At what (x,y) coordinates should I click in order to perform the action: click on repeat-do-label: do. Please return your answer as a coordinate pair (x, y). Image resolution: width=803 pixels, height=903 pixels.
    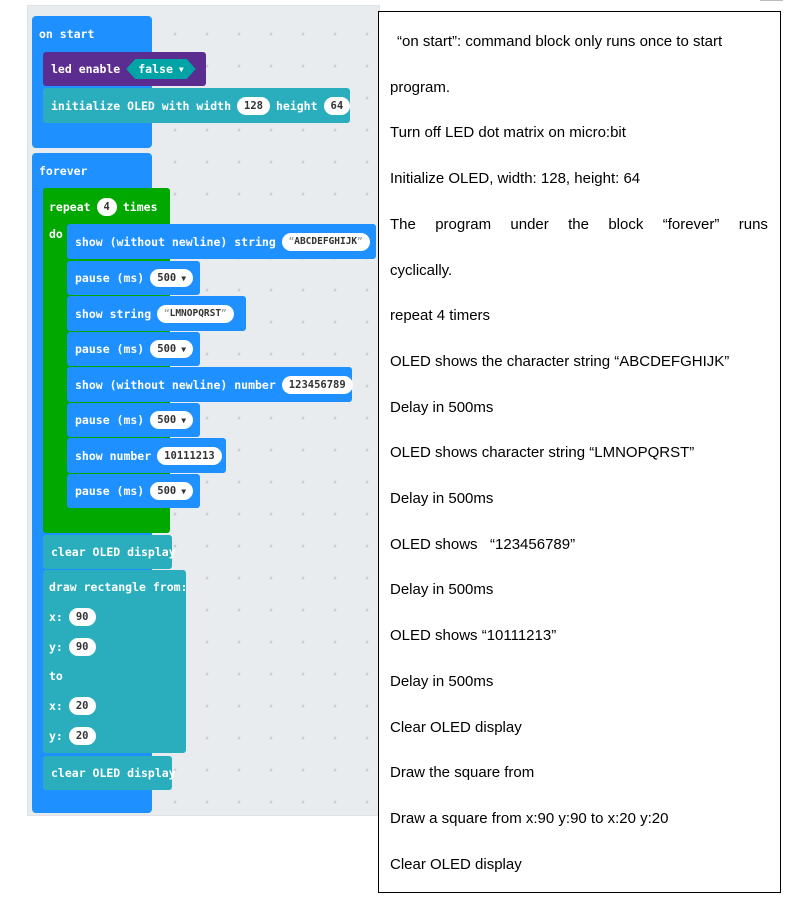
    Looking at the image, I should click on (56, 234).